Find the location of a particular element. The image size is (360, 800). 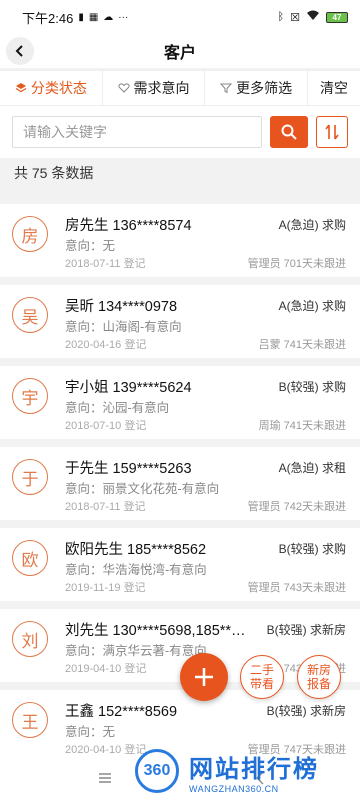

filter-bar: 分类状态 需求意向 更多筛选 清空 is located at coordinates (180, 88).